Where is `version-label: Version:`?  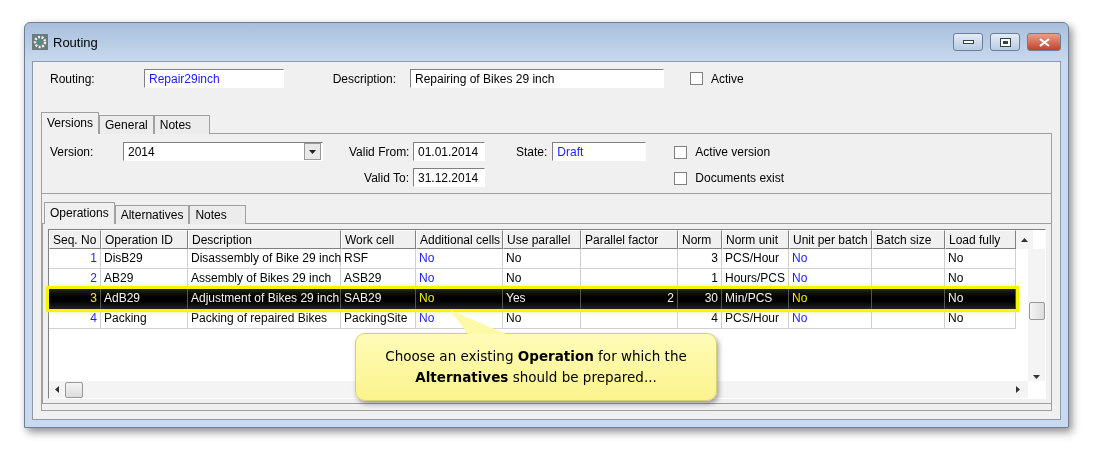
version-label: Version: is located at coordinates (72, 152).